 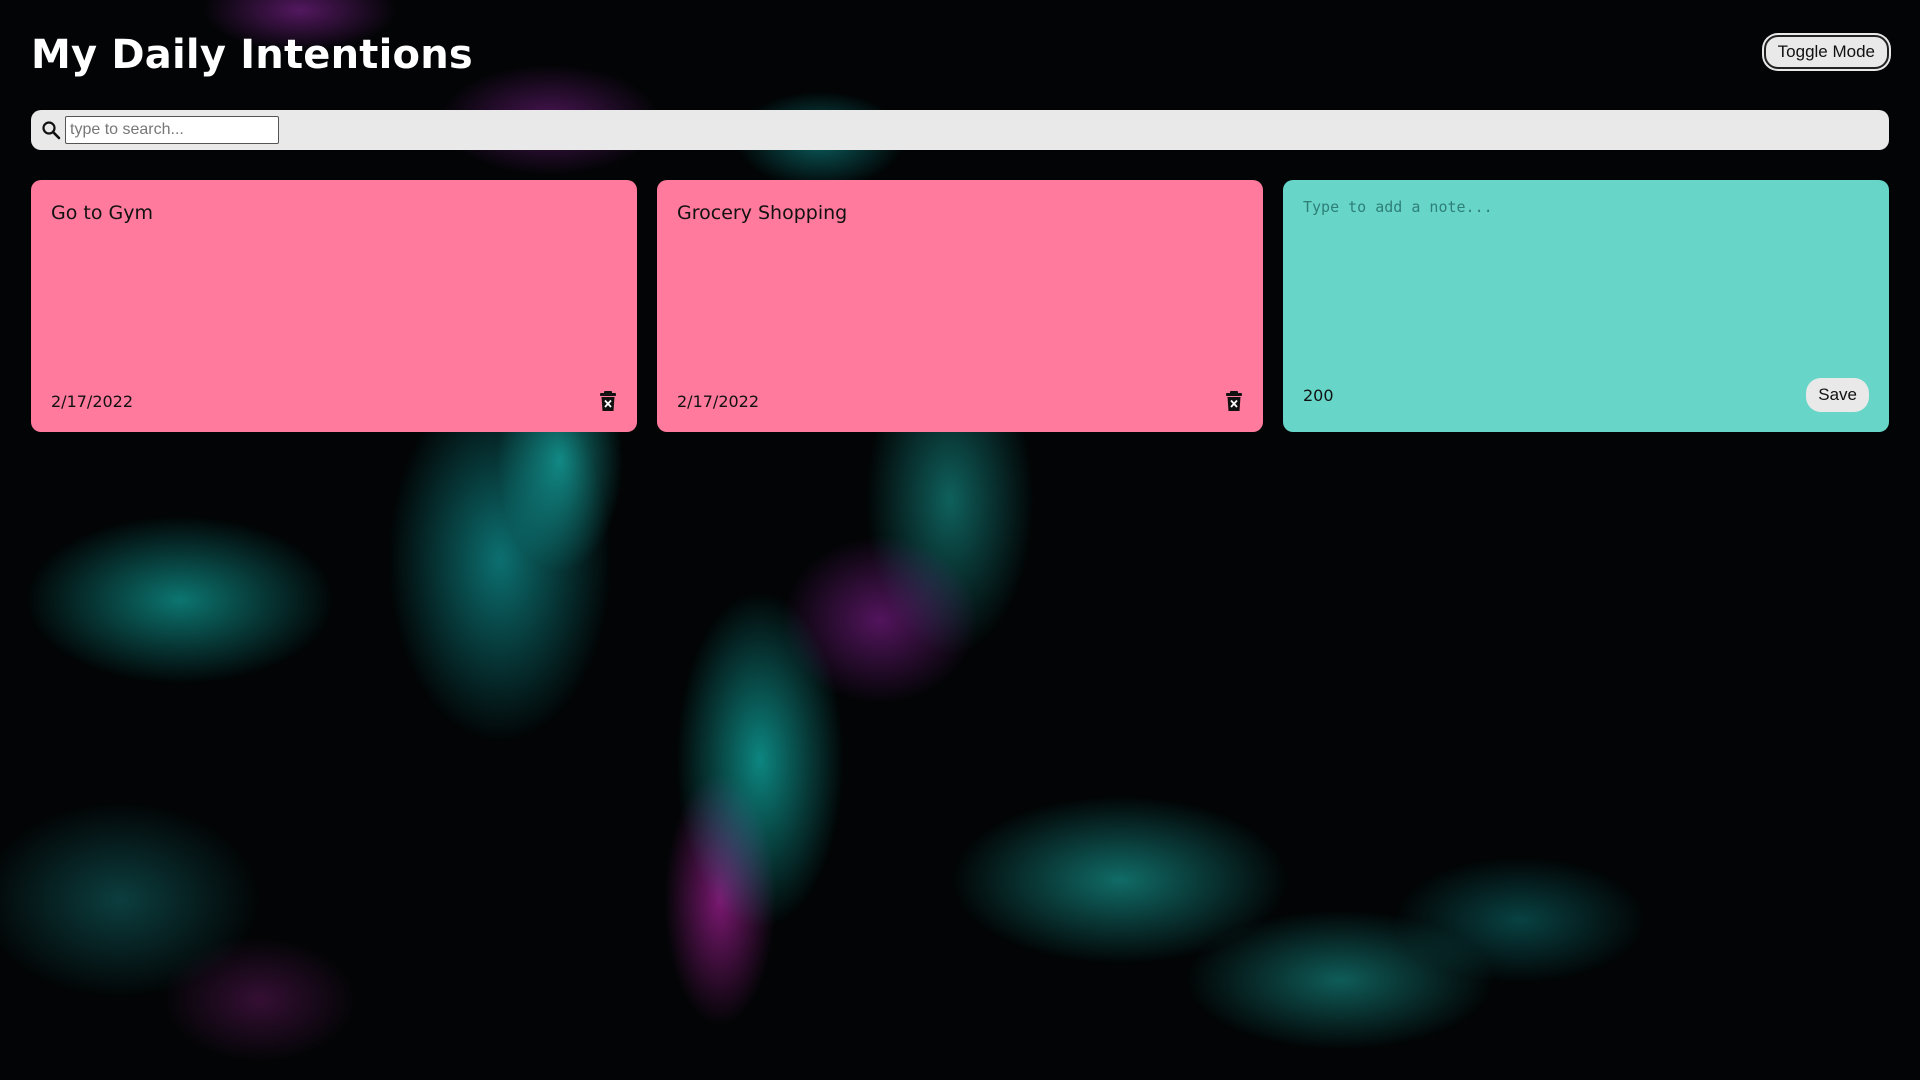 I want to click on new-note-card: 200 Save, so click(x=1586, y=306).